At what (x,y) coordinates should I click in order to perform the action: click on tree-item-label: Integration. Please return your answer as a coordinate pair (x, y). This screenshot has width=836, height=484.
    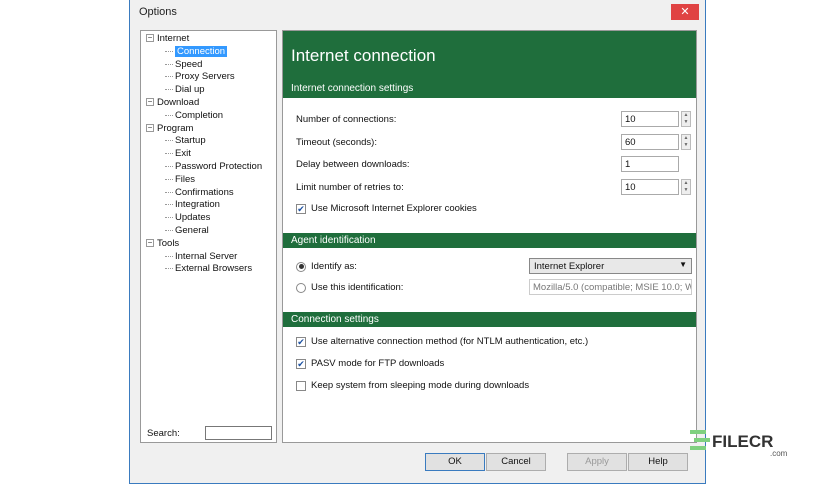
    Looking at the image, I should click on (197, 205).